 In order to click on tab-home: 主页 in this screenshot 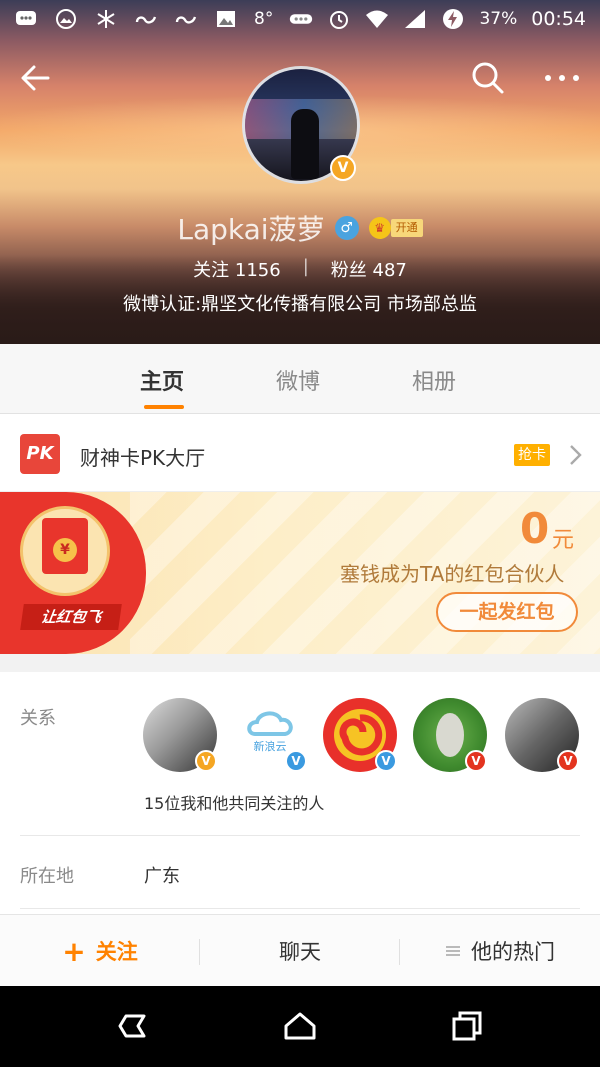, I will do `click(162, 380)`.